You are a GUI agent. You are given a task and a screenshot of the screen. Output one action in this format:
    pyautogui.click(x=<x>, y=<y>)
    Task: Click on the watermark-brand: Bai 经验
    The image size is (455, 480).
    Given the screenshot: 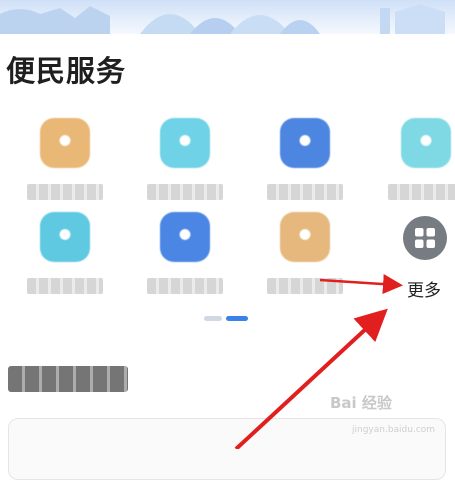 What is the action you would take?
    pyautogui.click(x=361, y=403)
    